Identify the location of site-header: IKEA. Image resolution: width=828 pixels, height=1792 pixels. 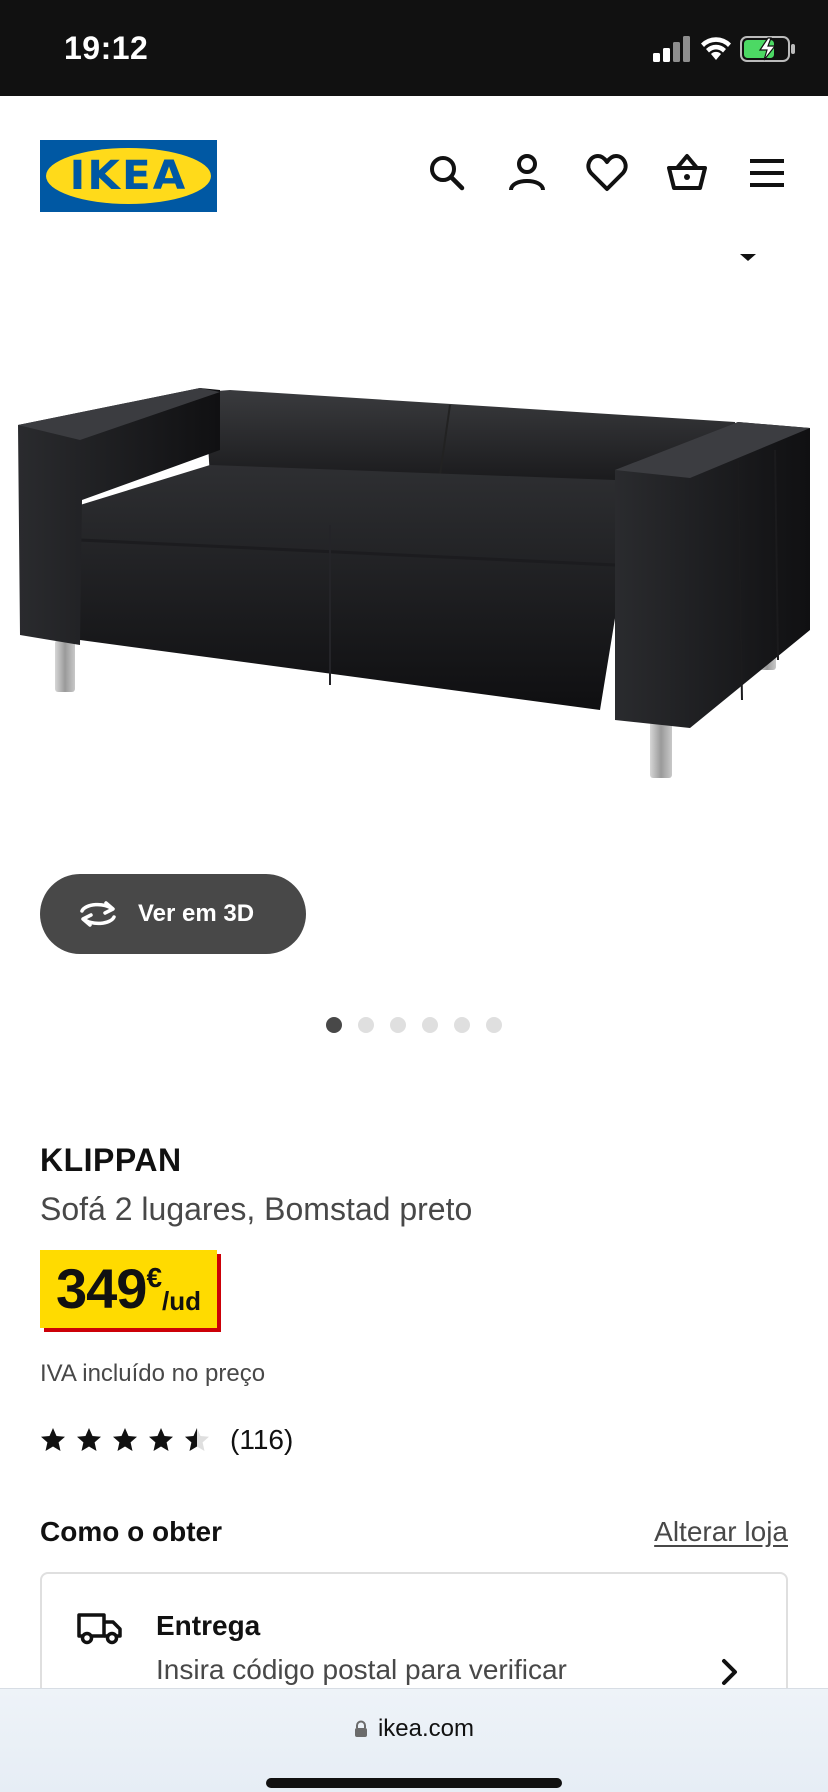
(414, 171).